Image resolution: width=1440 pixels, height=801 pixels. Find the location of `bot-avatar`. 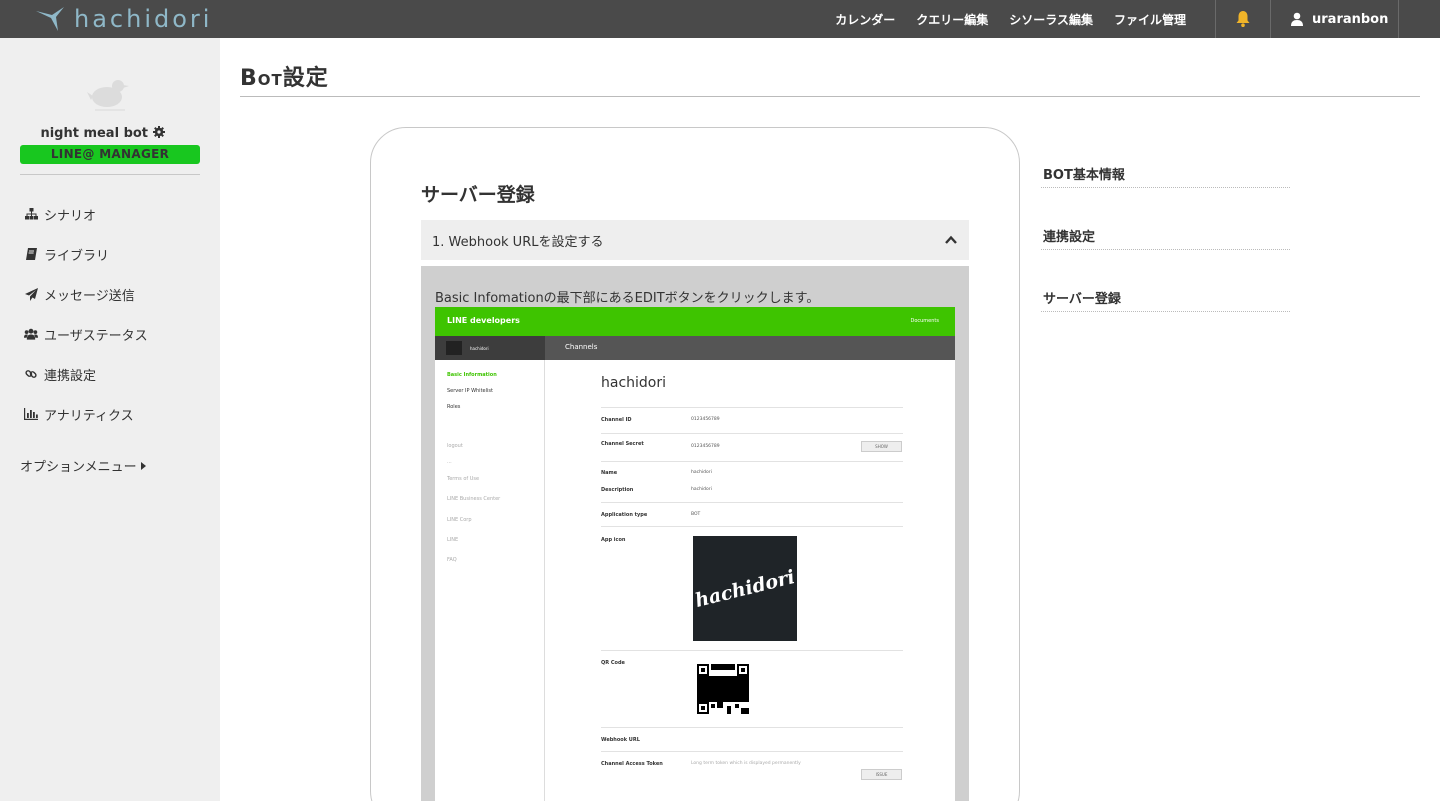

bot-avatar is located at coordinates (108, 95).